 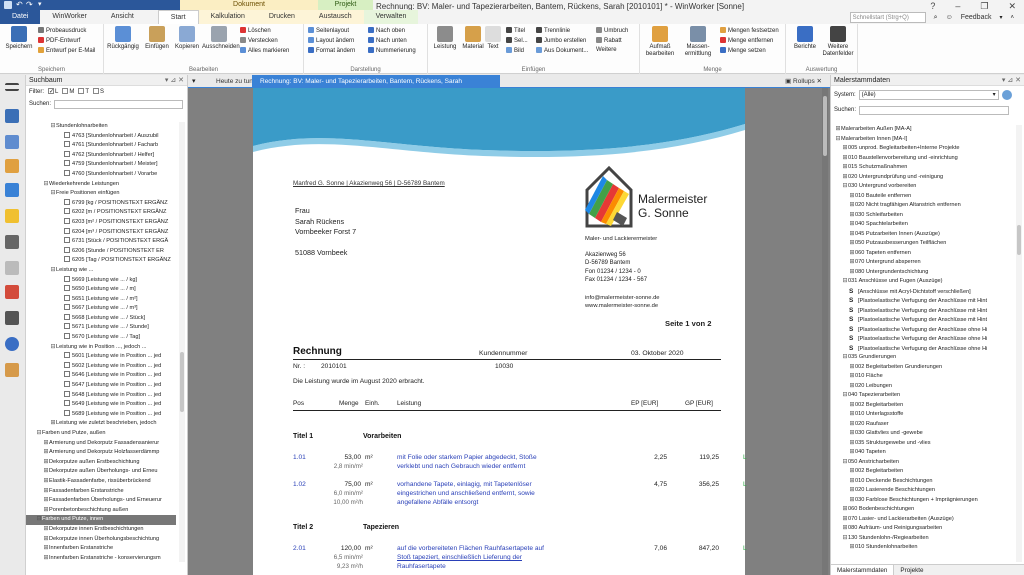 I want to click on tree-row: ⊞Porenbetonbeschichtung außen, so click(x=101, y=511).